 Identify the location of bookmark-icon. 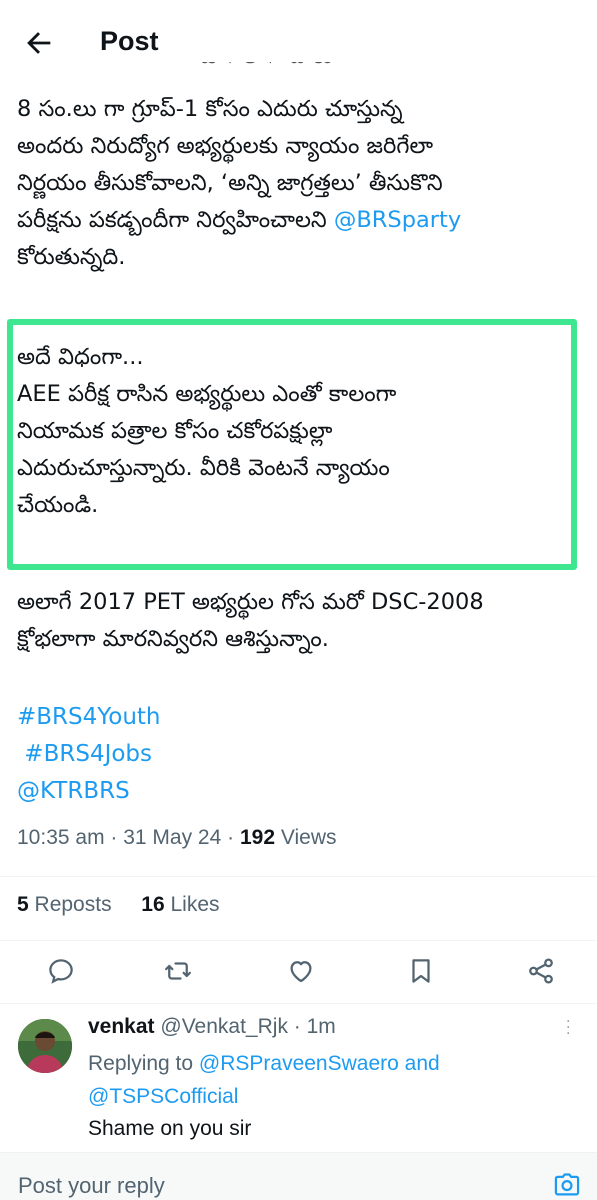
(421, 971).